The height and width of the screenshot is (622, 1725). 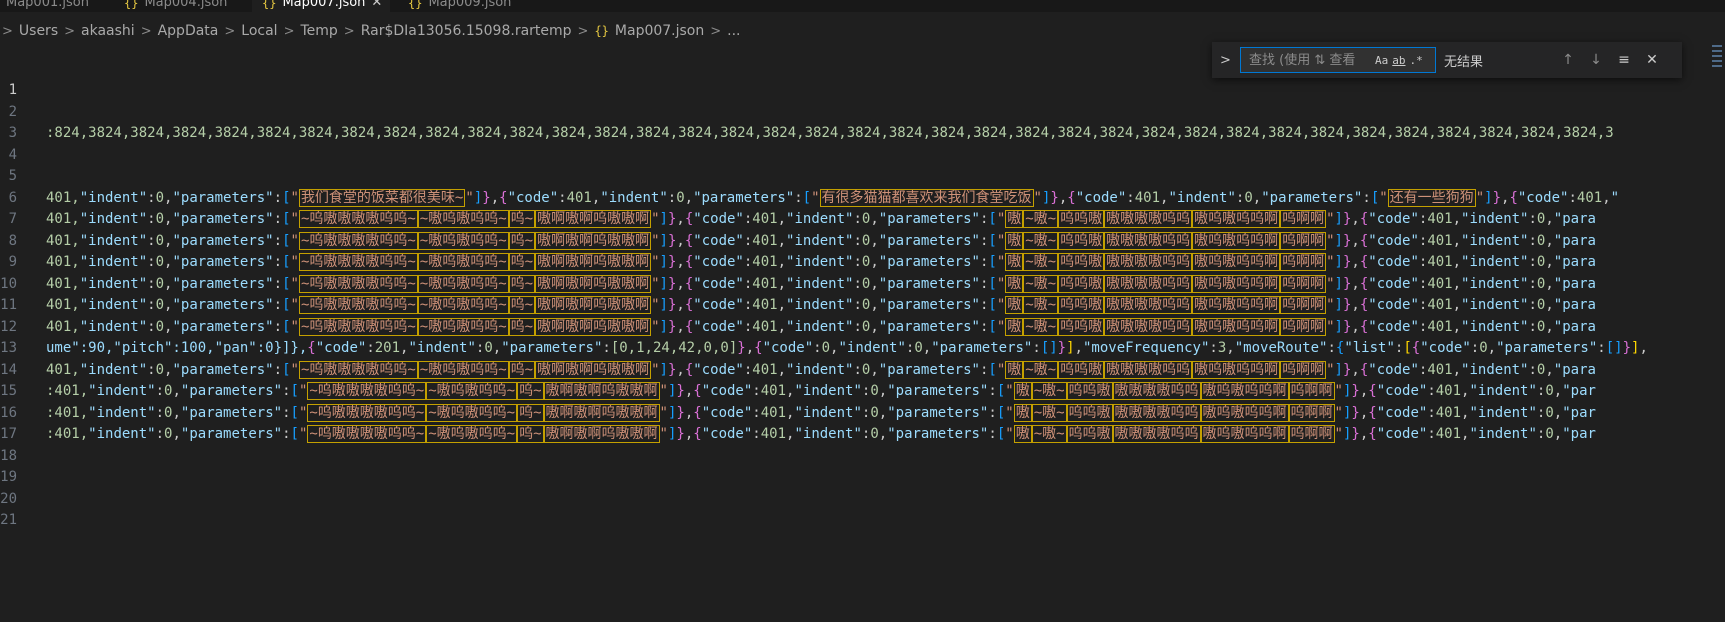 What do you see at coordinates (659, 31) in the screenshot?
I see `breadcrumb-file: Map007.json` at bounding box center [659, 31].